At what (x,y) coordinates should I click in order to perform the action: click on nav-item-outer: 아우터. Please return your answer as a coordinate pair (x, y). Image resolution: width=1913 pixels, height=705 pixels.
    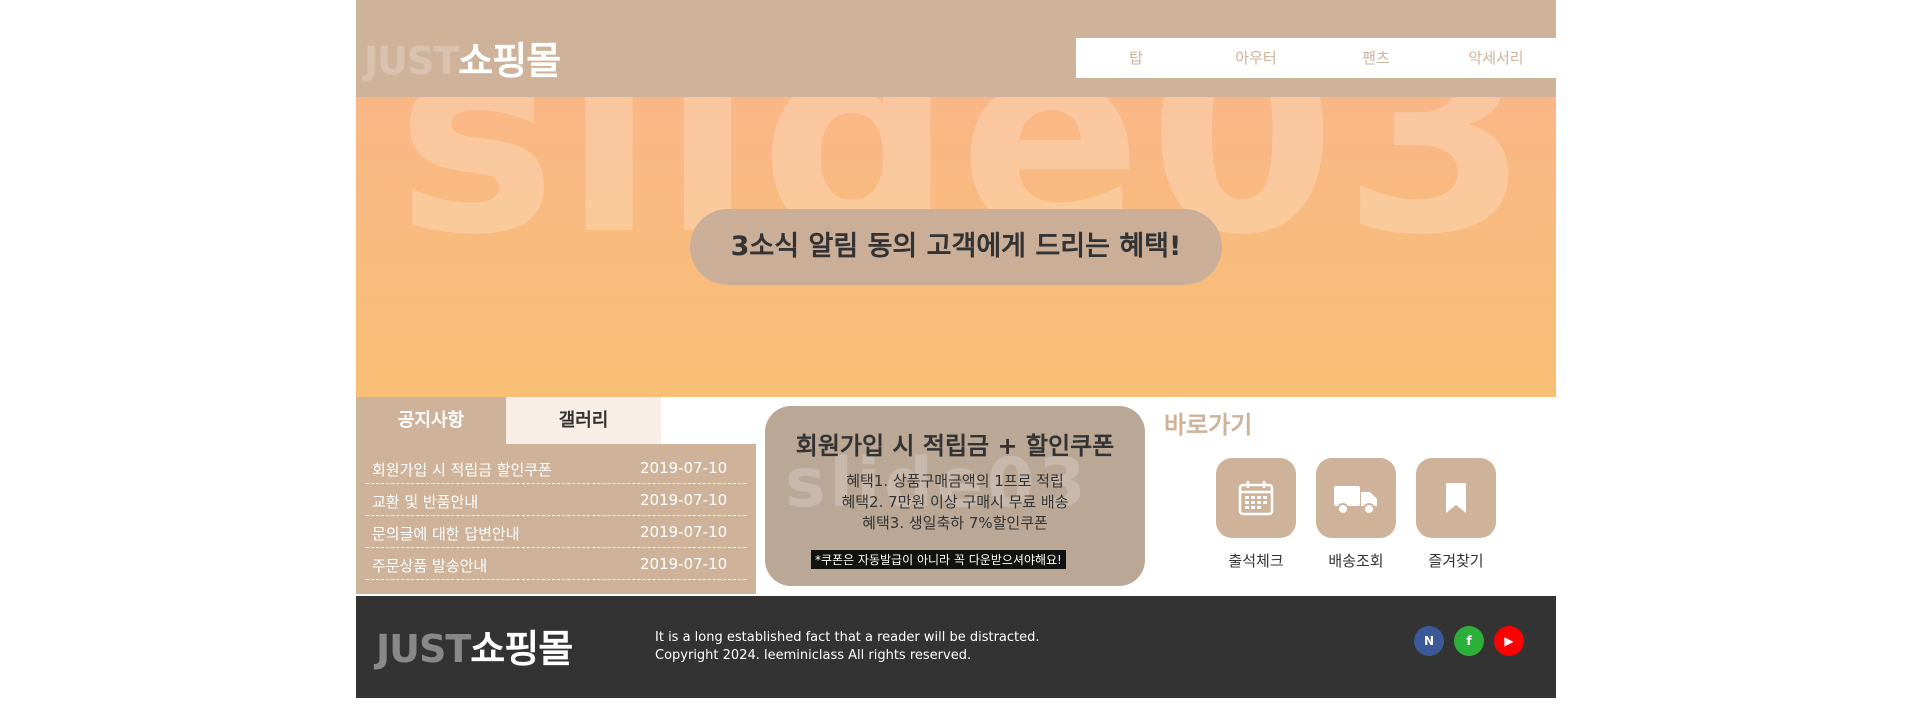
    Looking at the image, I should click on (1256, 58).